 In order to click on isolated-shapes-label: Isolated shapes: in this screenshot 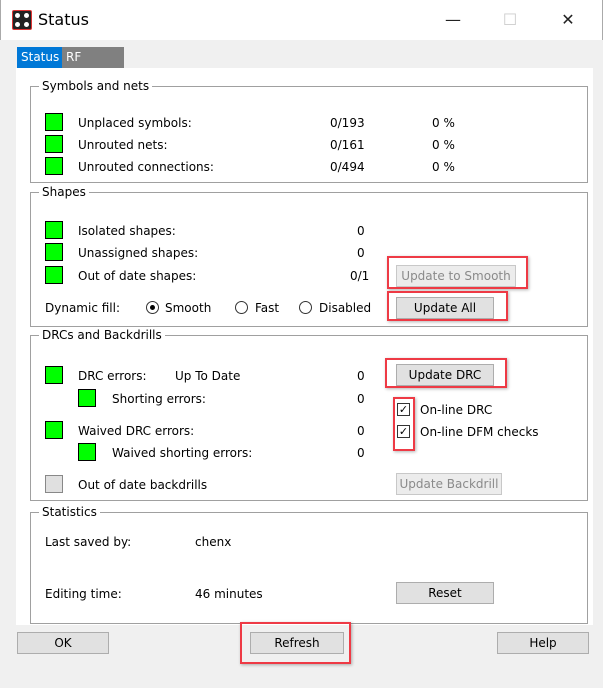, I will do `click(127, 231)`.